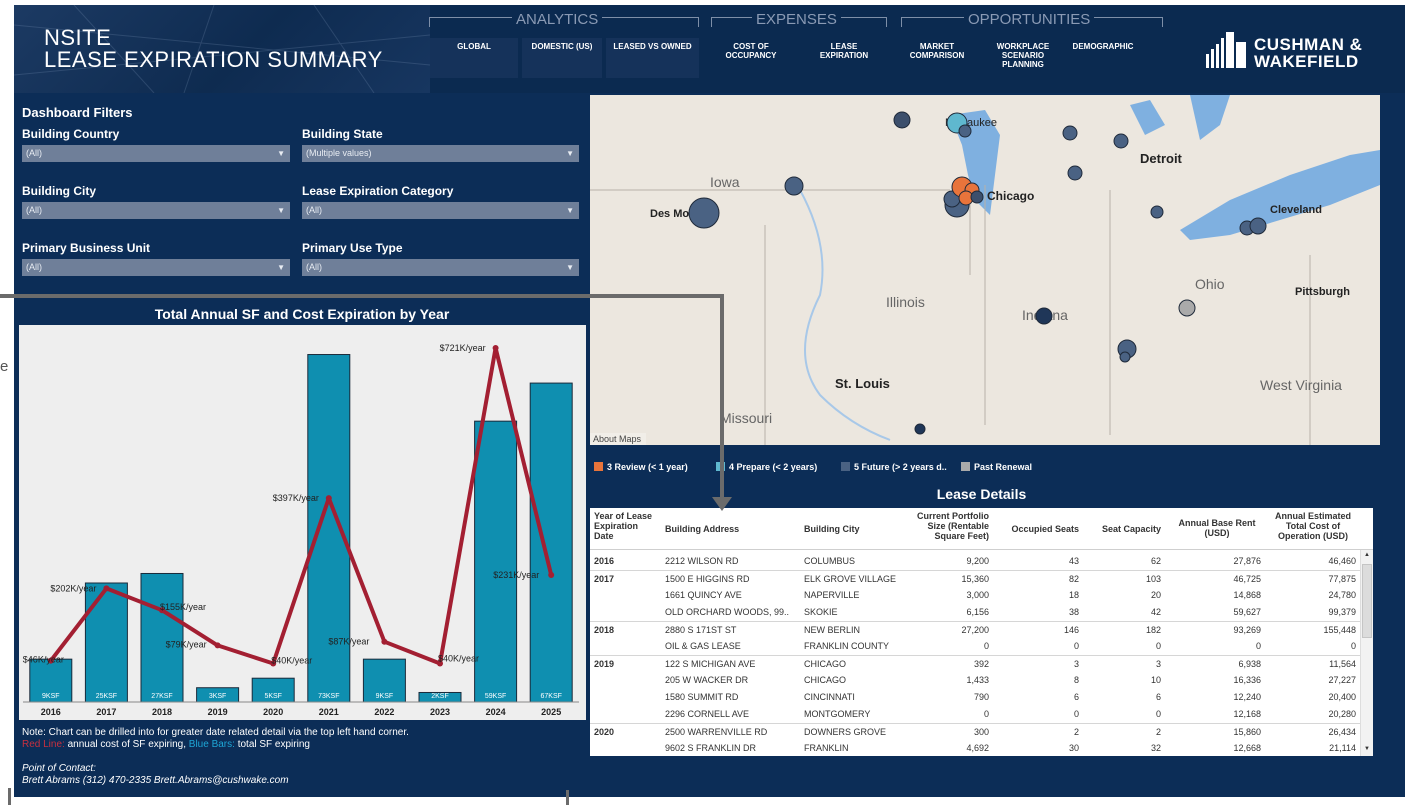 Image resolution: width=1407 pixels, height=805 pixels. Describe the element at coordinates (1155, 595) in the screenshot. I see `cell-capacity: 20` at that location.